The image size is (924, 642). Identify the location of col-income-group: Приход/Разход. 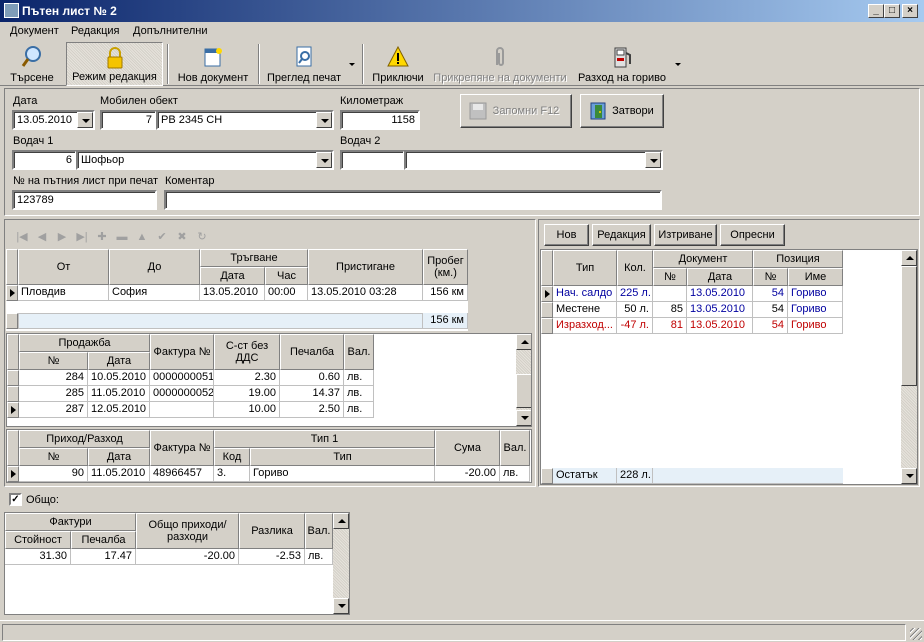
(84, 439).